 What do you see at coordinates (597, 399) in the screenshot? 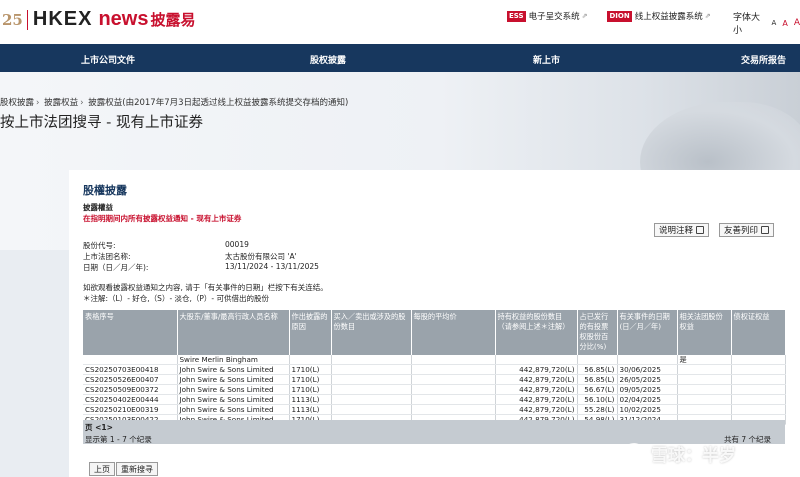
I see `cell-pct: 56.10(L)` at bounding box center [597, 399].